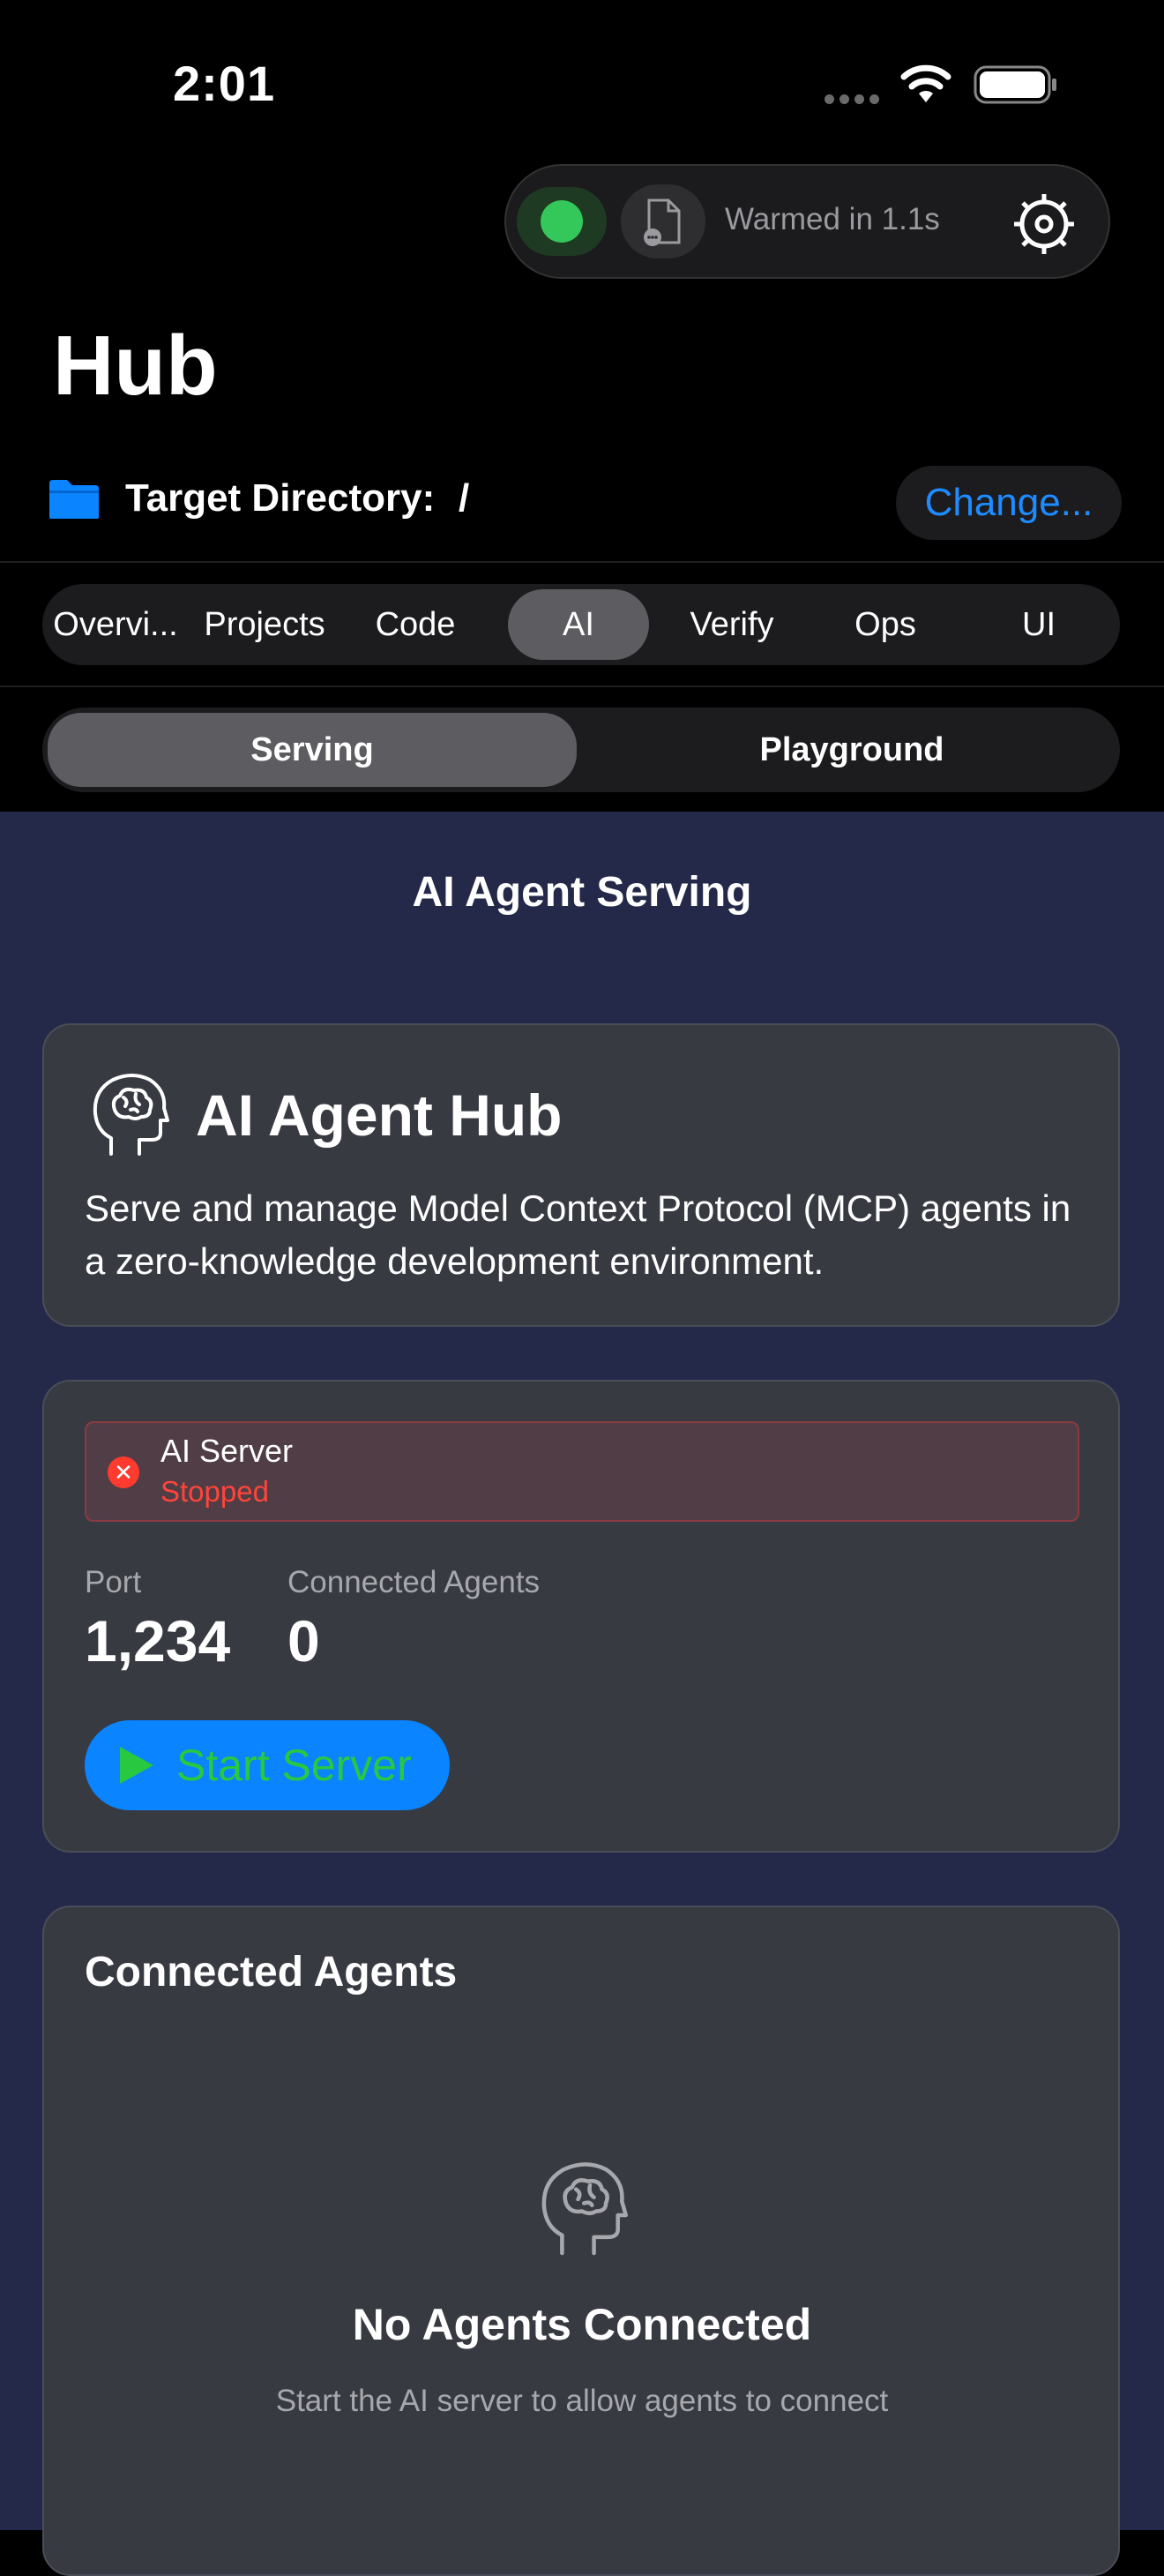  I want to click on status-dot, so click(562, 222).